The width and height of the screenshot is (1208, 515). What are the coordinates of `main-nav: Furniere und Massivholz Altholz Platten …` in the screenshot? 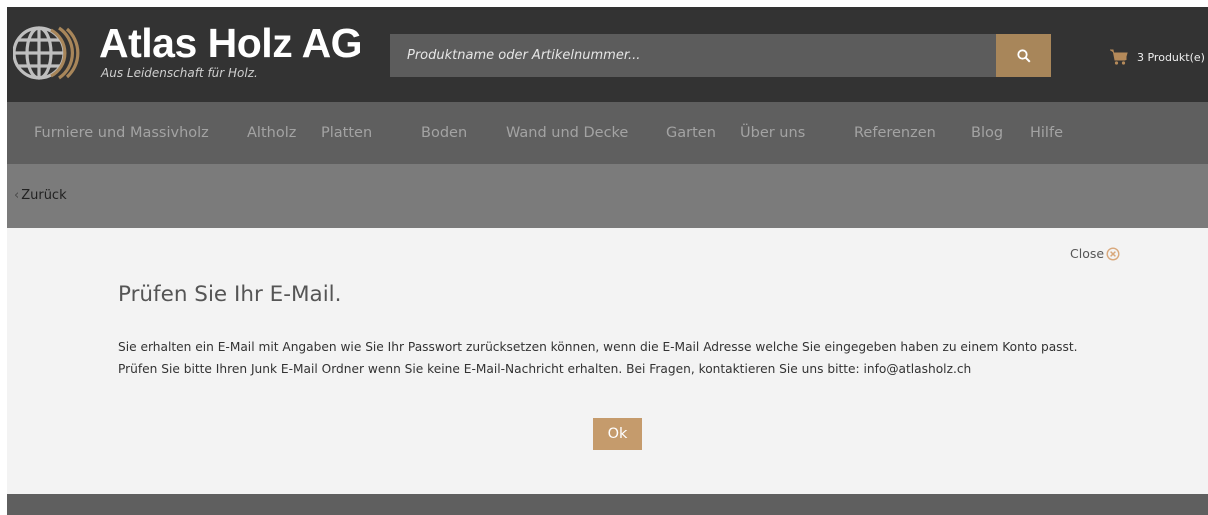 It's located at (607, 133).